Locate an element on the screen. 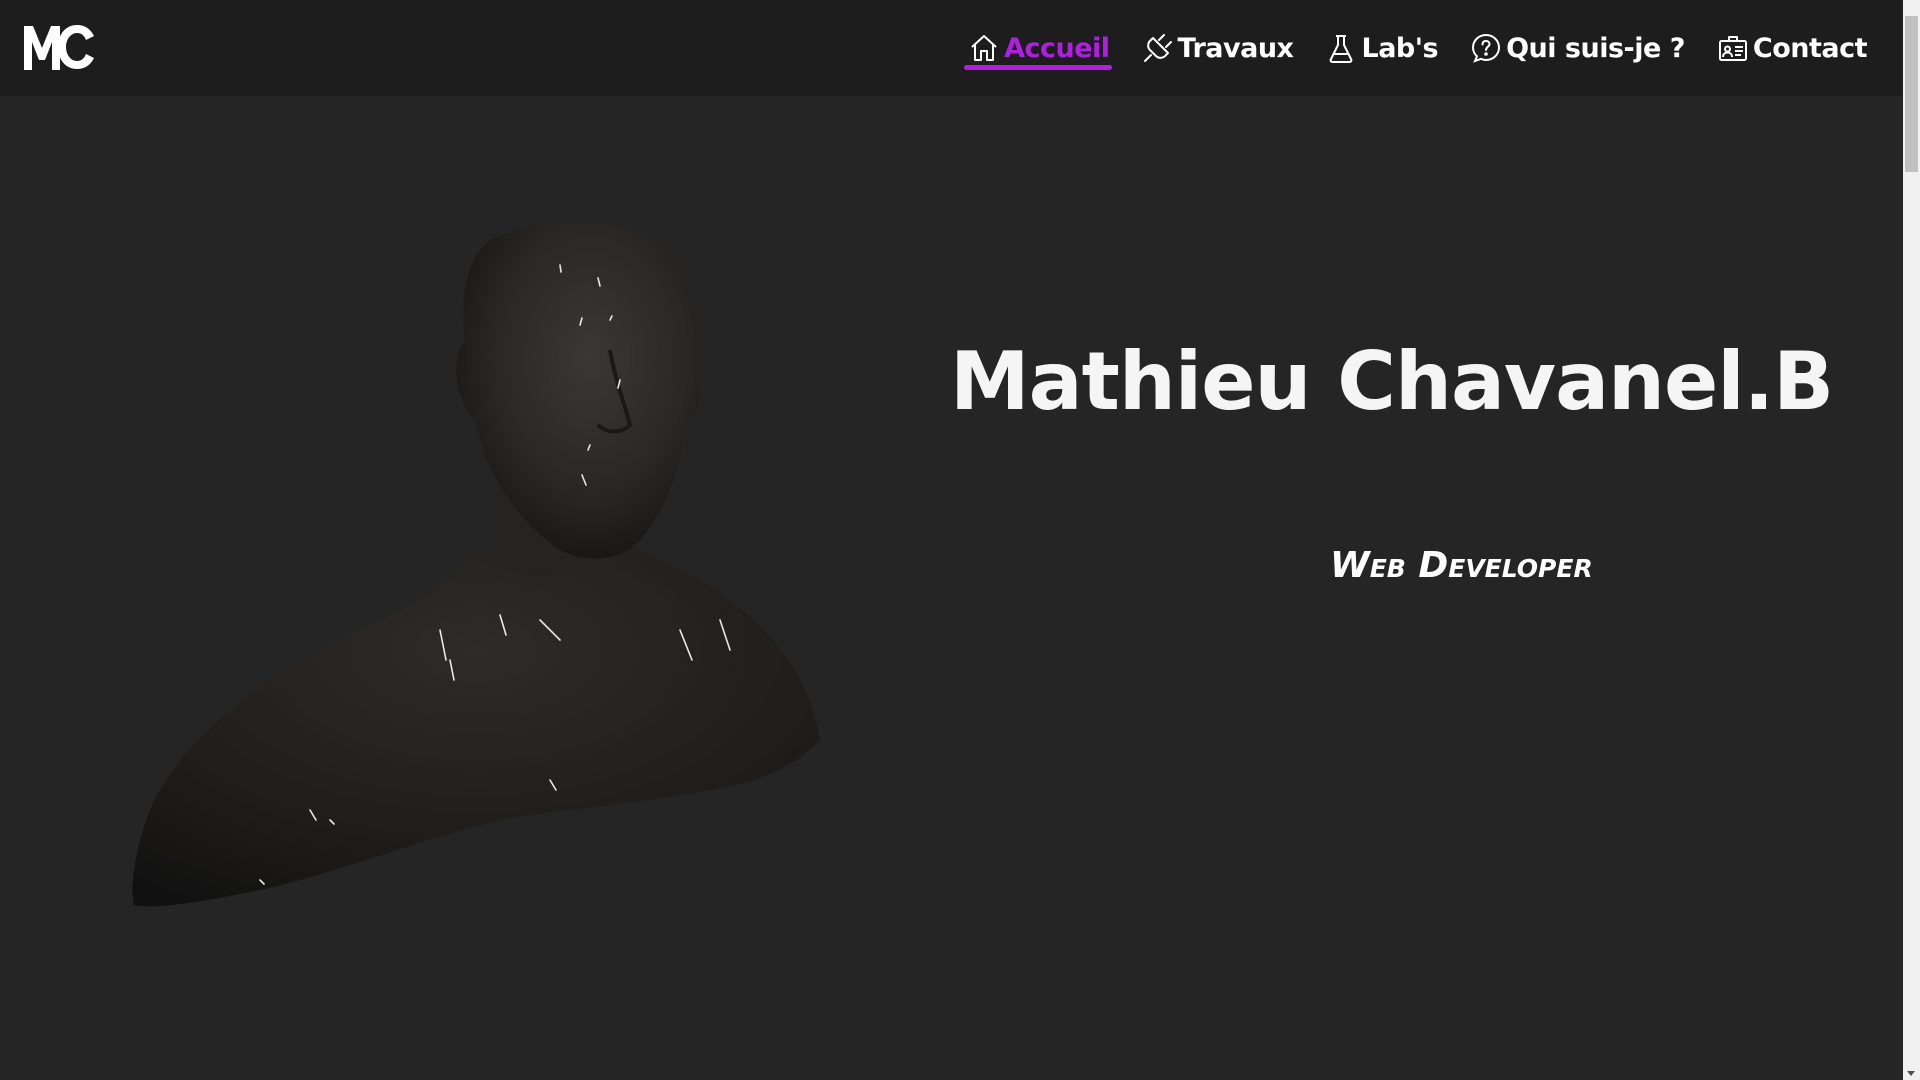 The height and width of the screenshot is (1080, 1920). hero-role: Web Developer is located at coordinates (1461, 565).